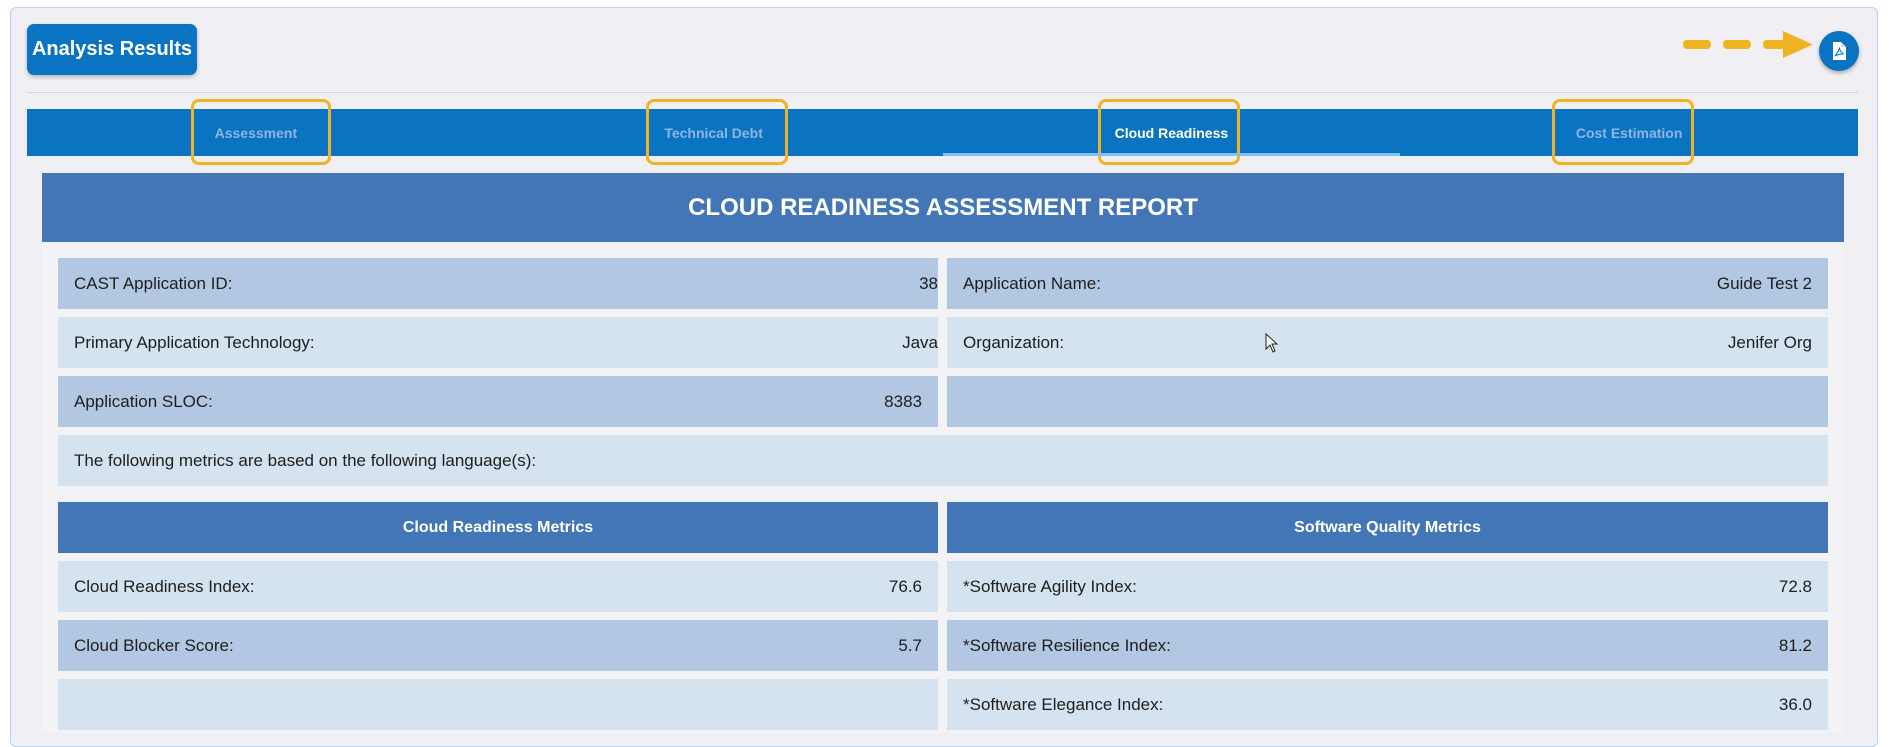 The height and width of the screenshot is (747, 1889). Describe the element at coordinates (1387, 342) in the screenshot. I see `organization-row: Organization: Jenifer Org` at that location.